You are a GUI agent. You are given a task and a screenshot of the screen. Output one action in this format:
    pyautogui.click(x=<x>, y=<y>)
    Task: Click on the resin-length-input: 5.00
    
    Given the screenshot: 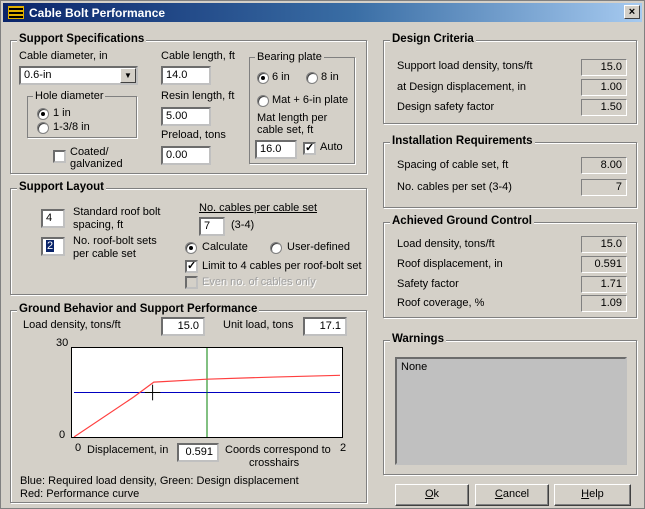 What is the action you would take?
    pyautogui.click(x=186, y=116)
    